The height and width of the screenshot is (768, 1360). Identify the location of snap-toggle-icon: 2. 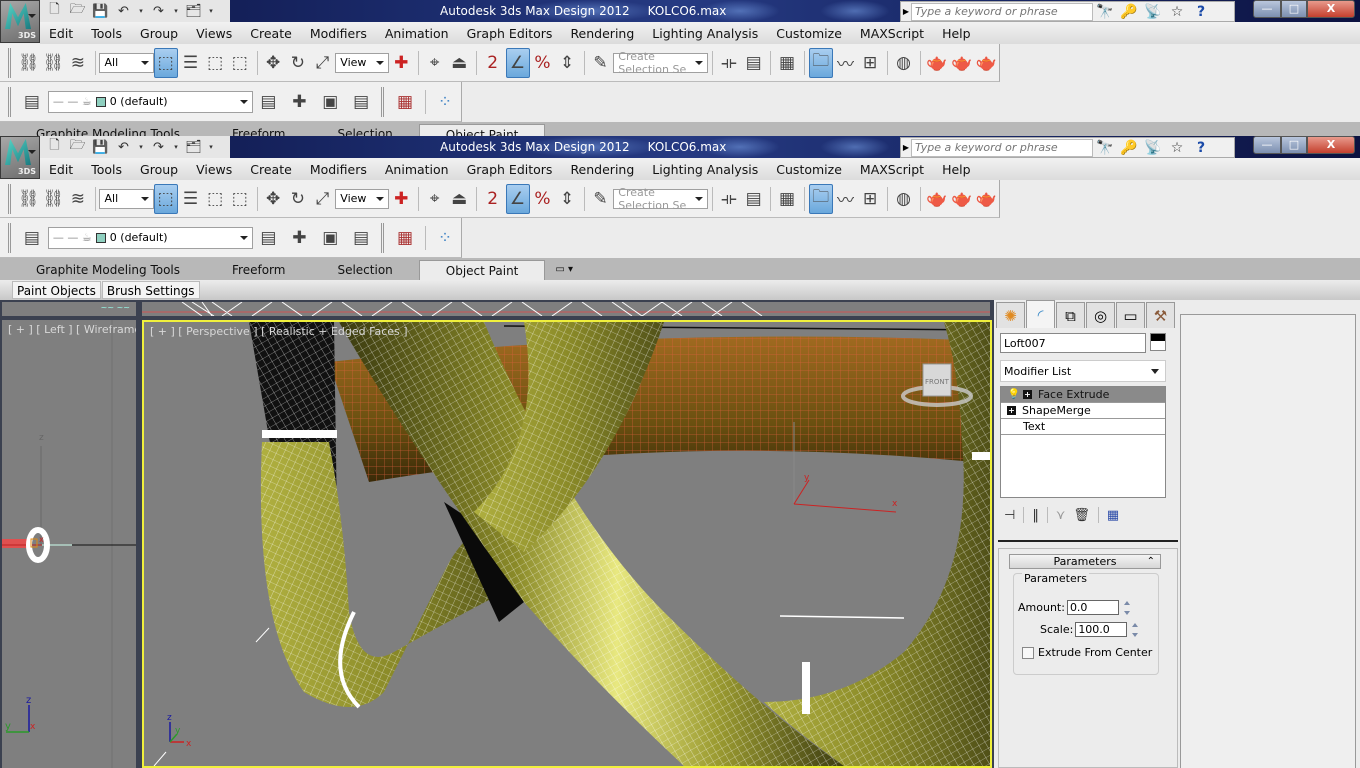
(493, 63).